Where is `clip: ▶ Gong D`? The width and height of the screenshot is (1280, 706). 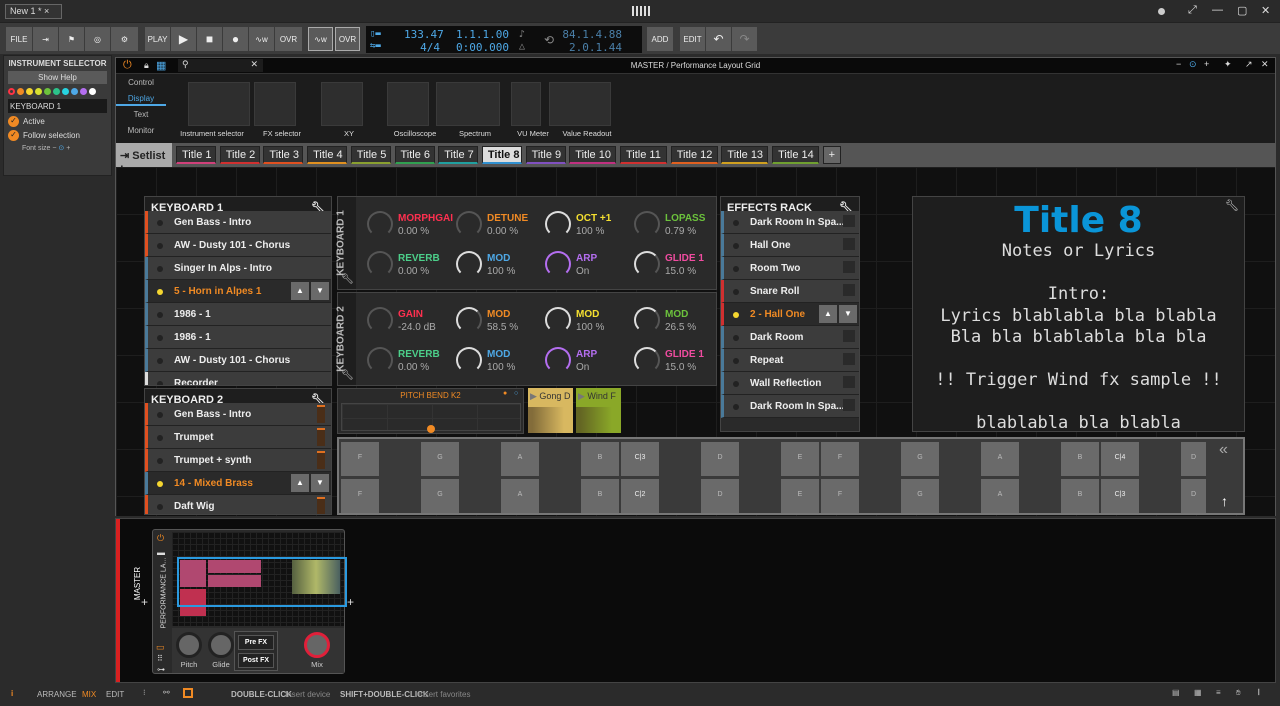
clip: ▶ Gong D is located at coordinates (550, 410).